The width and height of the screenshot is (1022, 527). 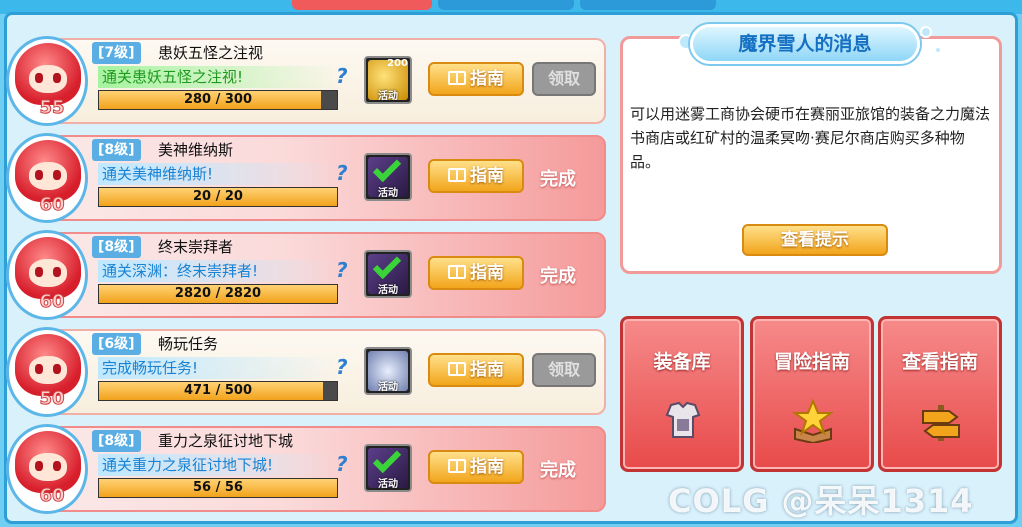 What do you see at coordinates (188, 344) in the screenshot?
I see `quest-title: 畅玩任务` at bounding box center [188, 344].